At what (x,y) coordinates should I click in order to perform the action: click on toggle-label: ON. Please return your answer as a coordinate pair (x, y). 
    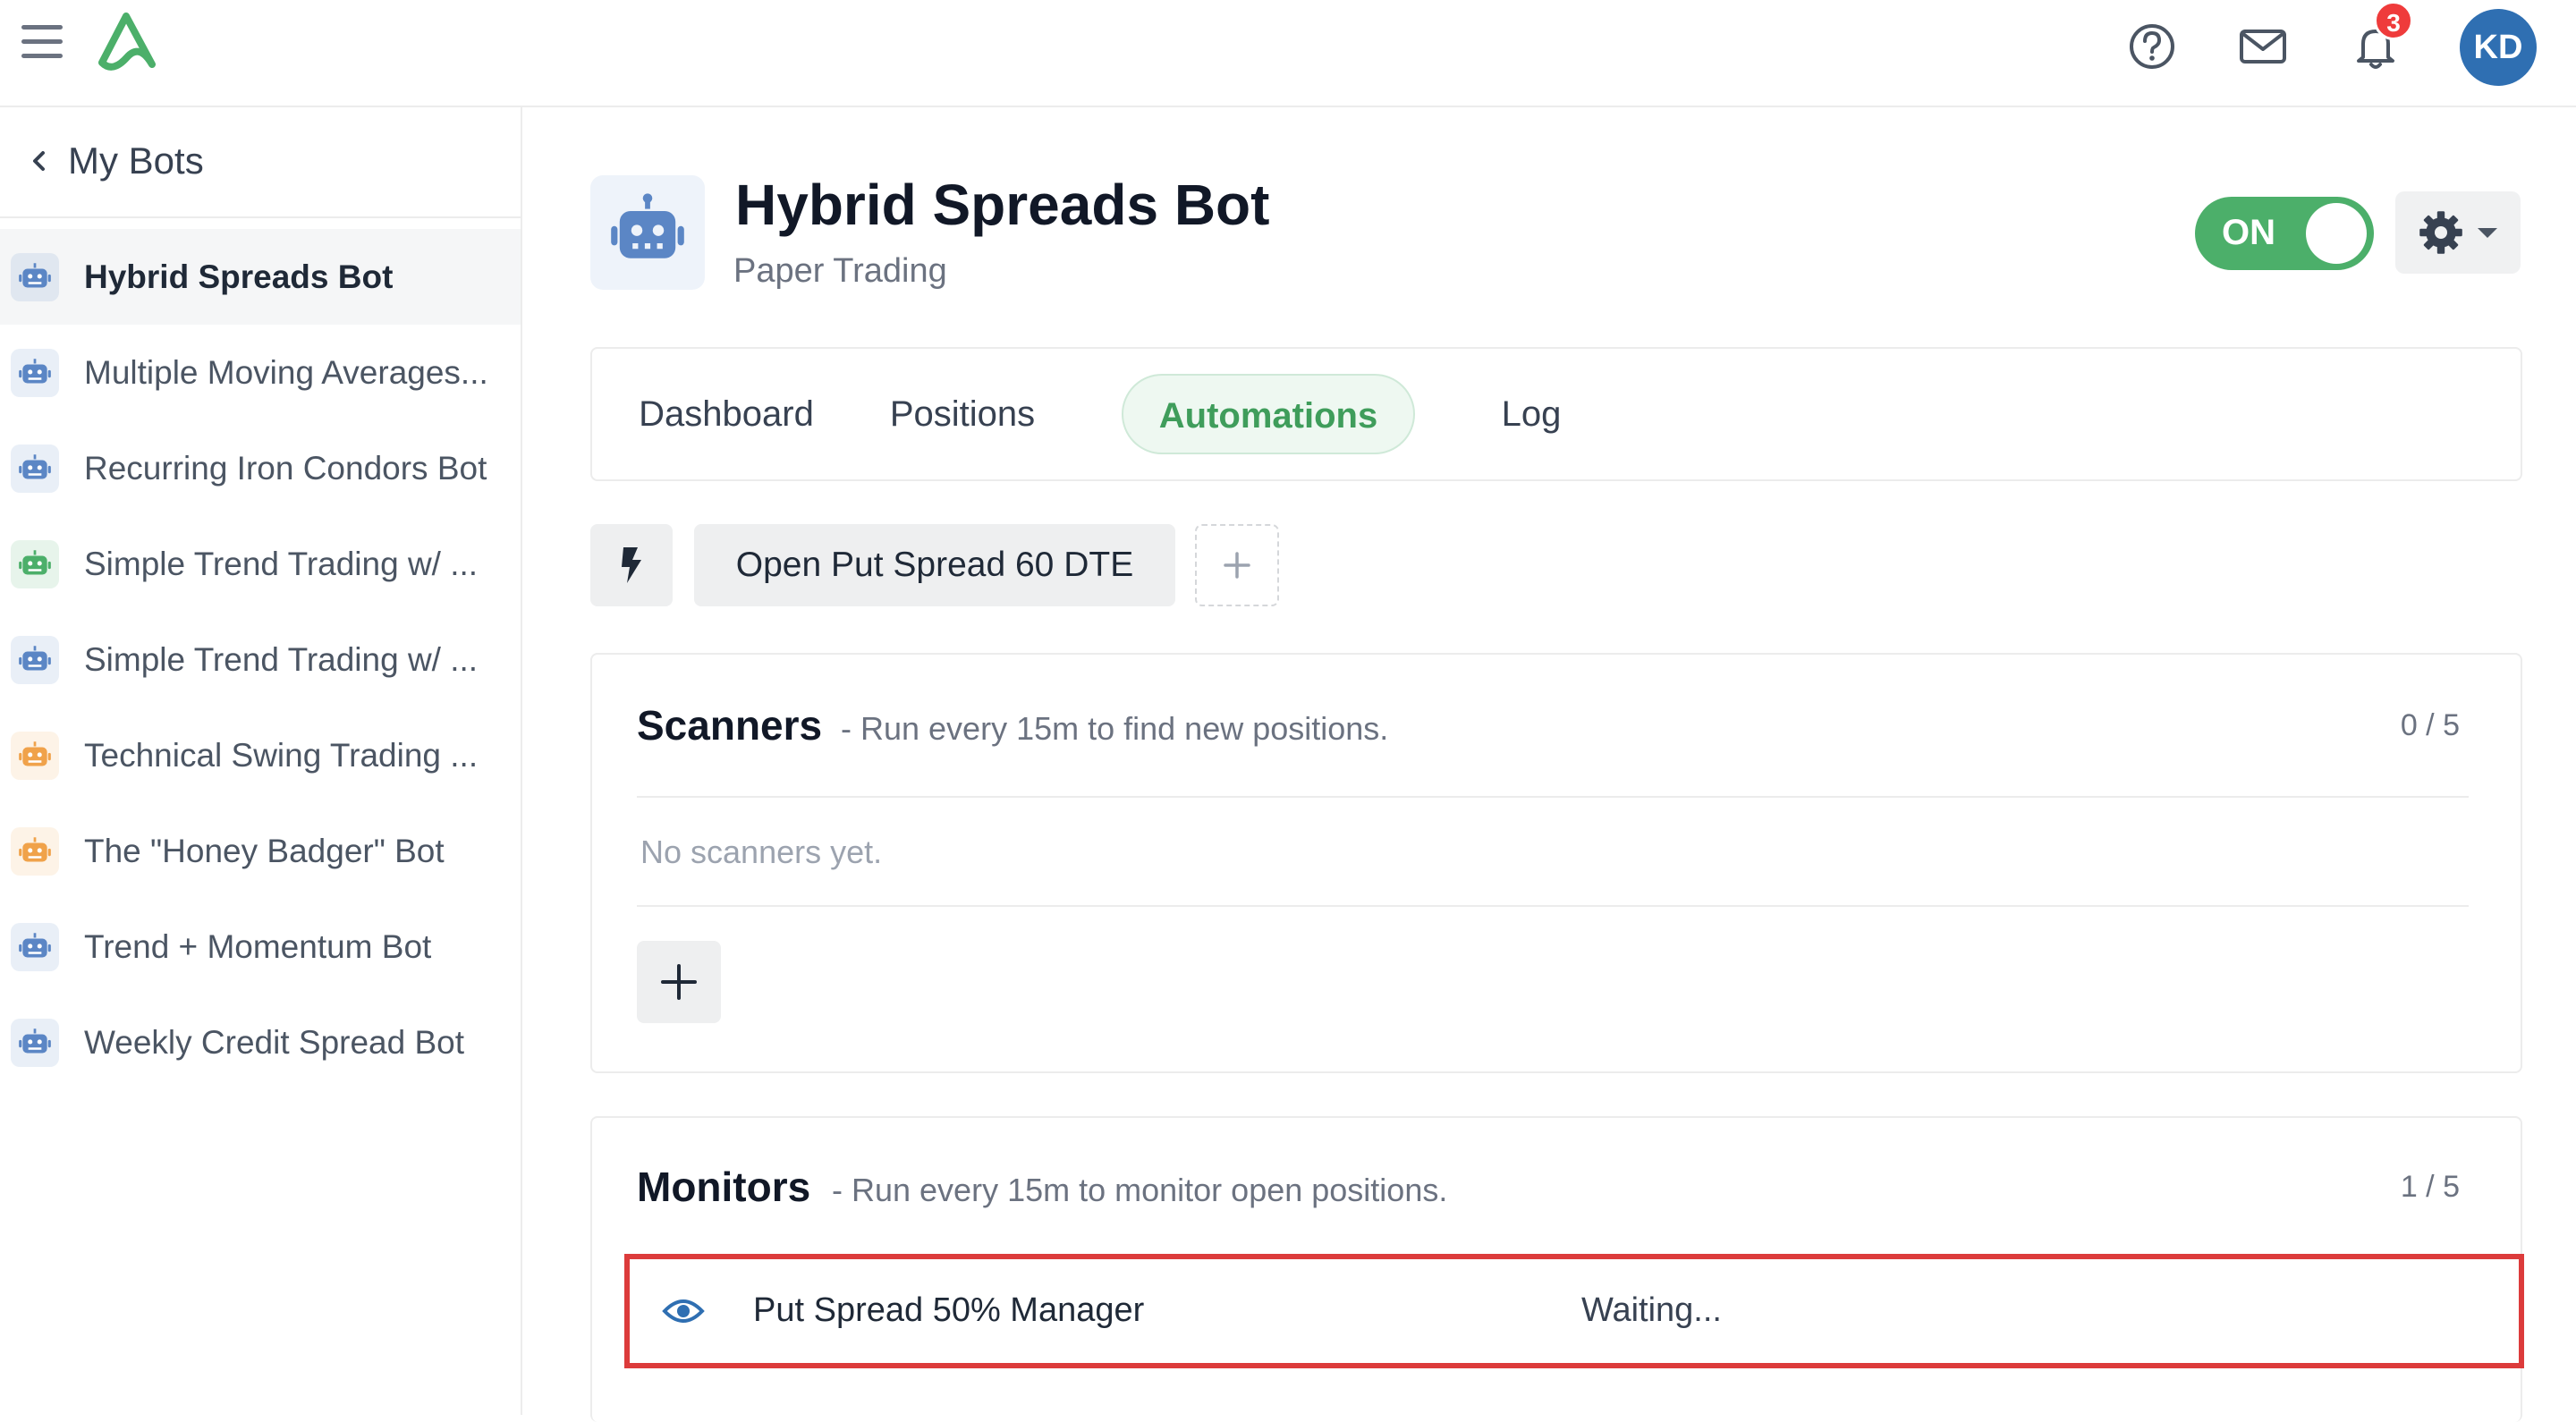
    Looking at the image, I should click on (2248, 232).